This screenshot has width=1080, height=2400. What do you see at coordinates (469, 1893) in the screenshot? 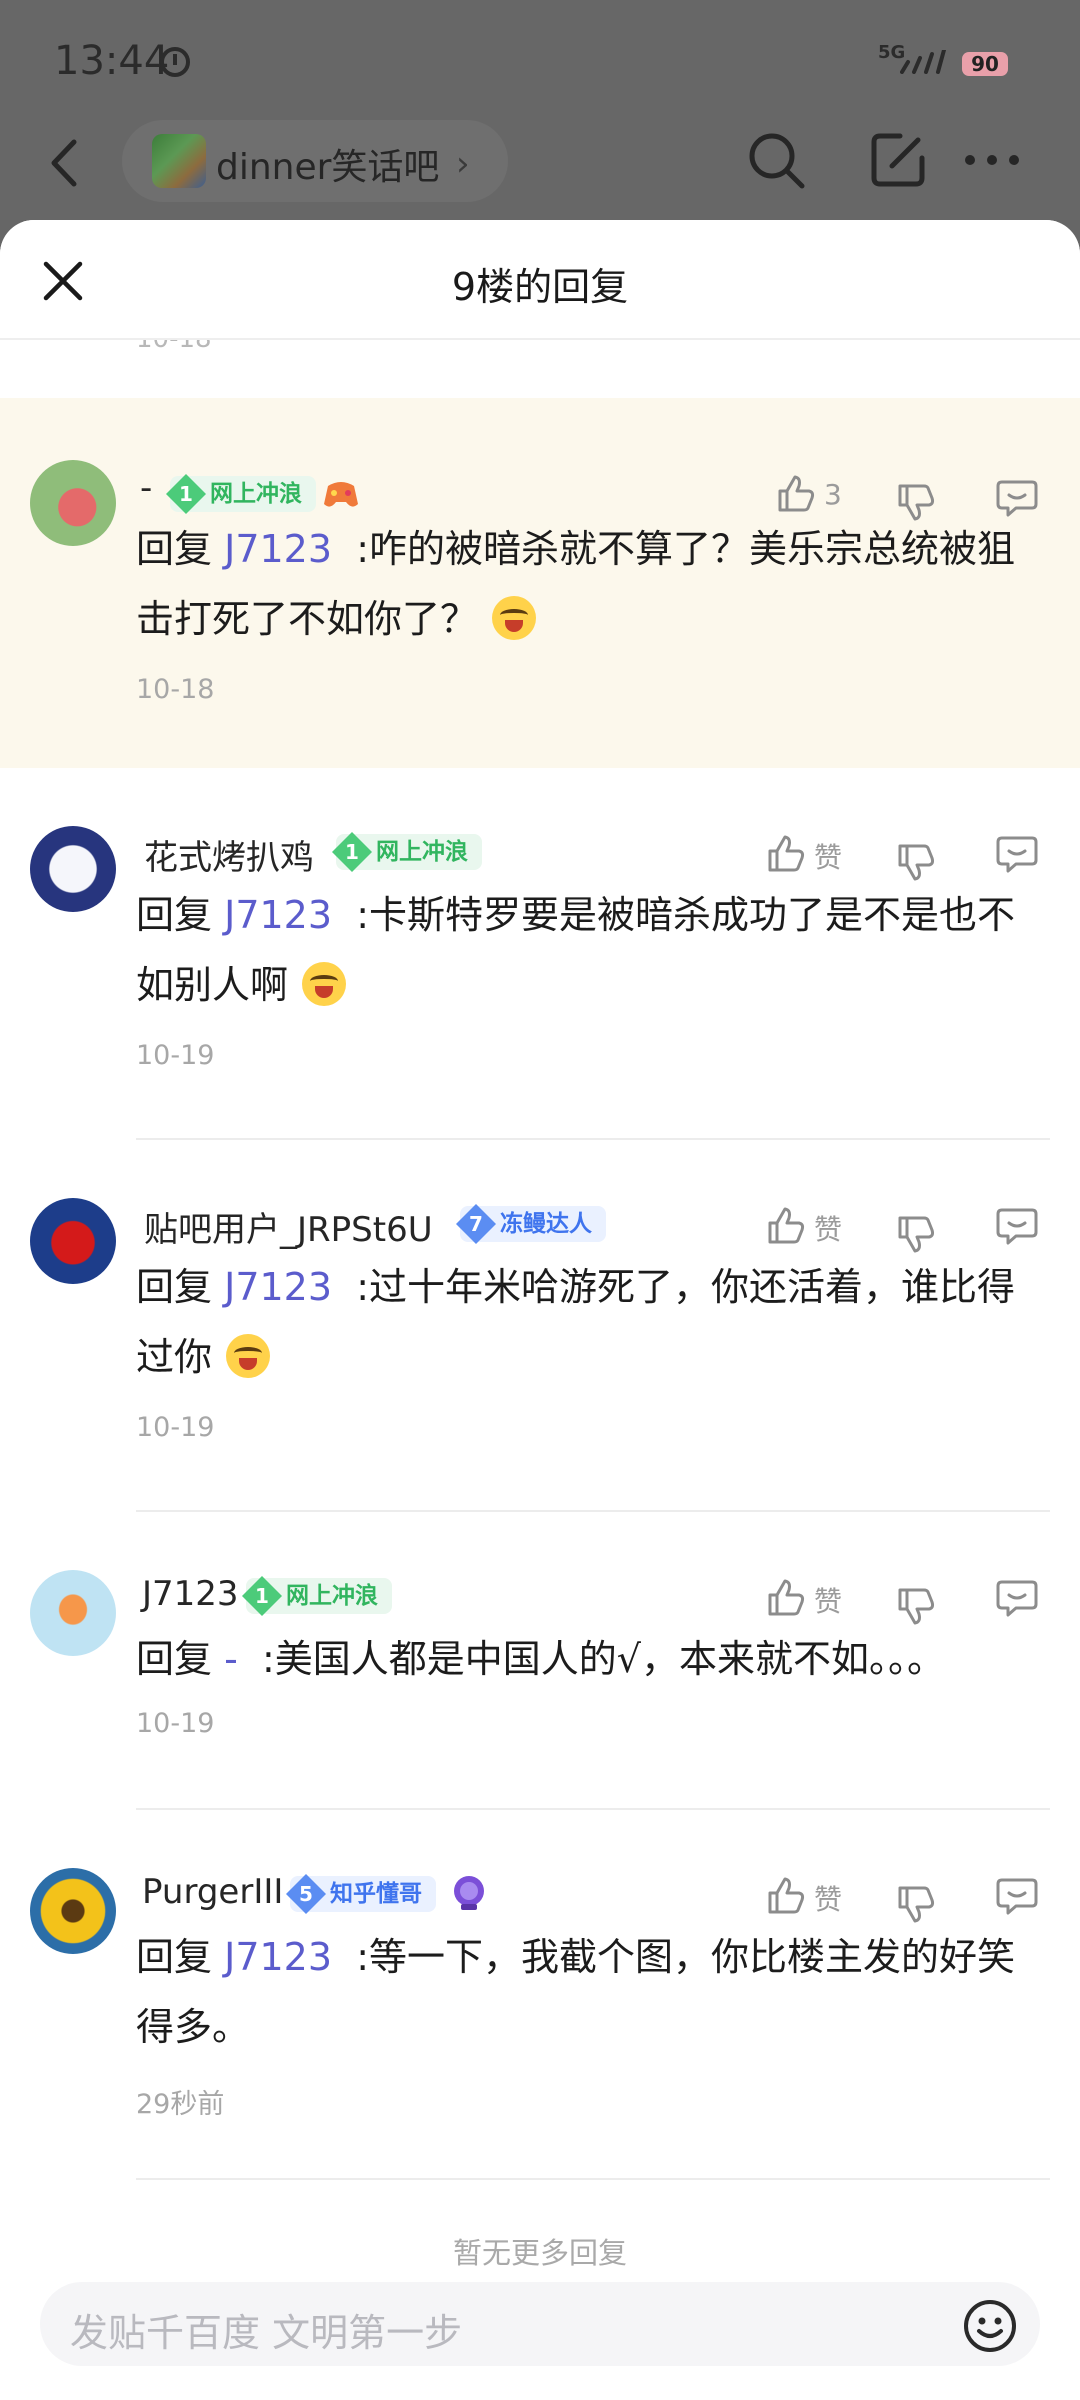
I see `purple-medal-icon` at bounding box center [469, 1893].